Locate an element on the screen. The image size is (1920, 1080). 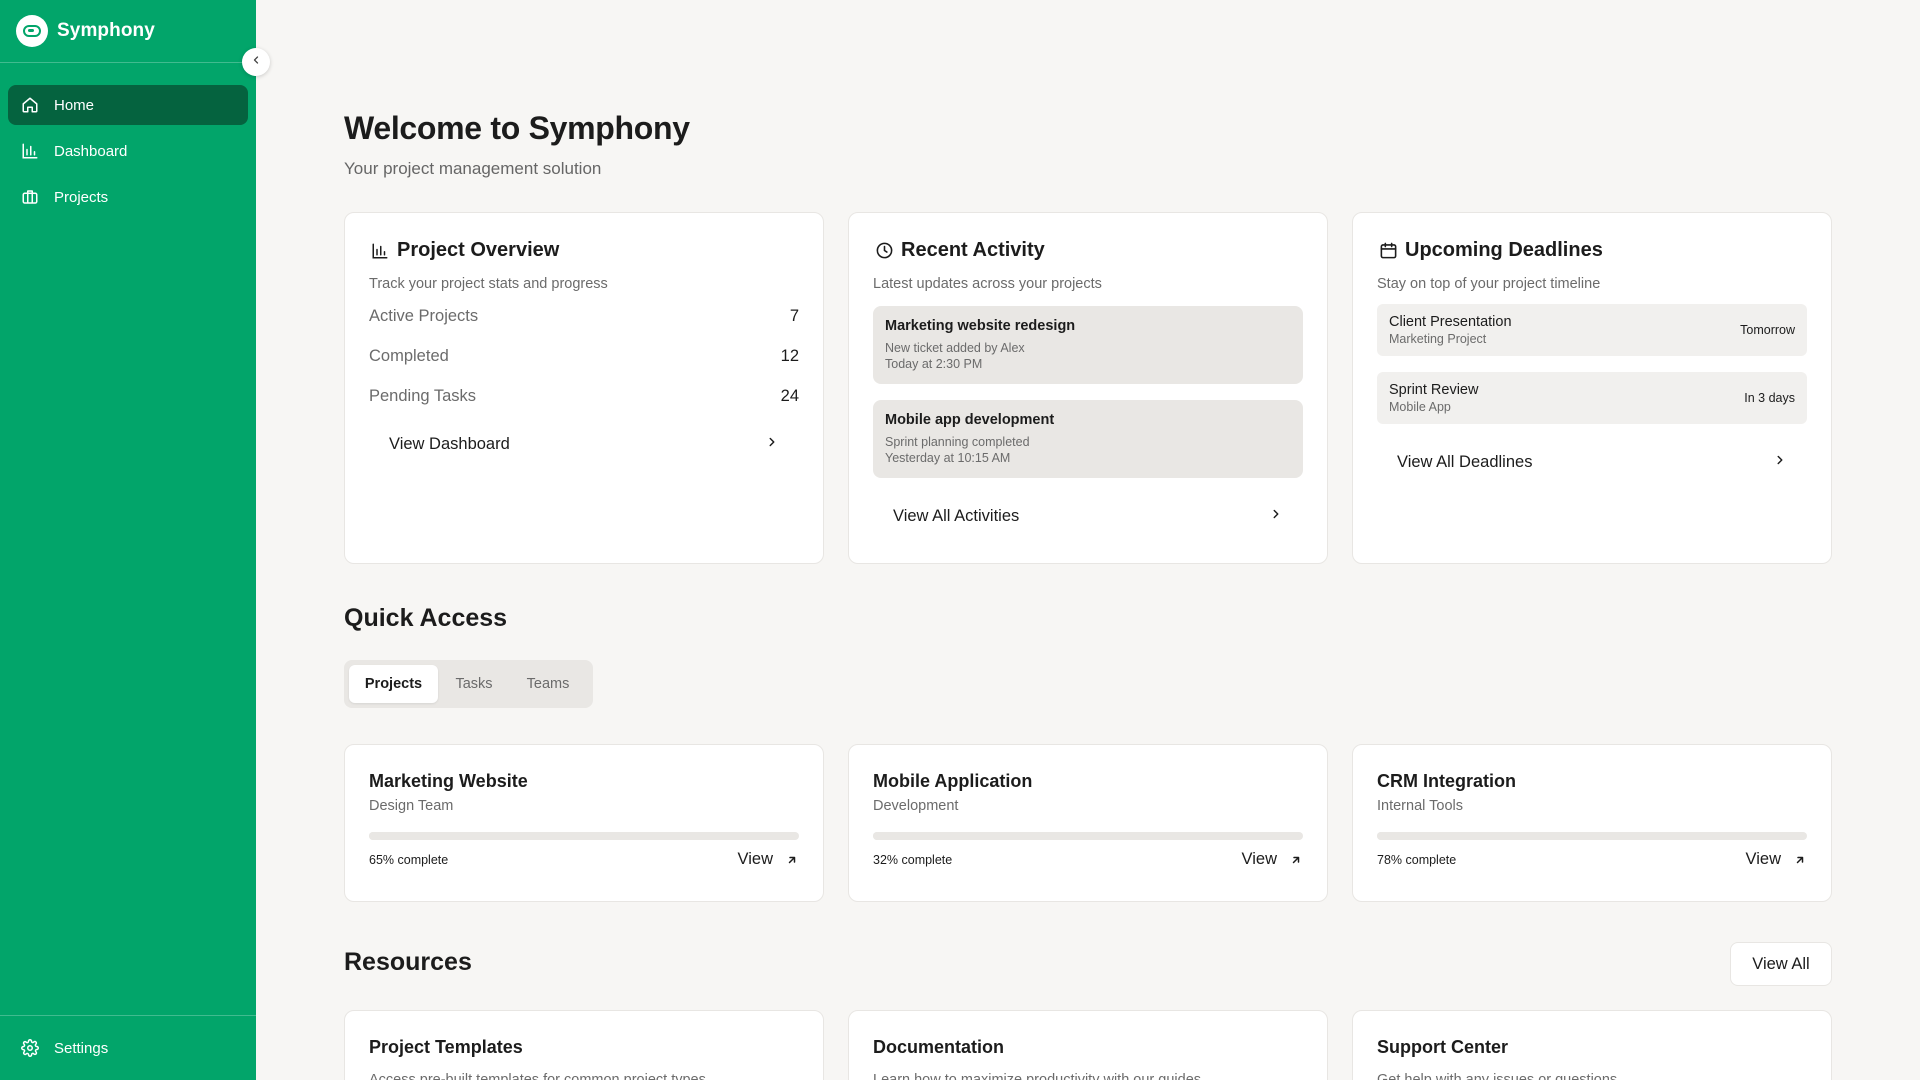
link-label: View Dashboard is located at coordinates (449, 443).